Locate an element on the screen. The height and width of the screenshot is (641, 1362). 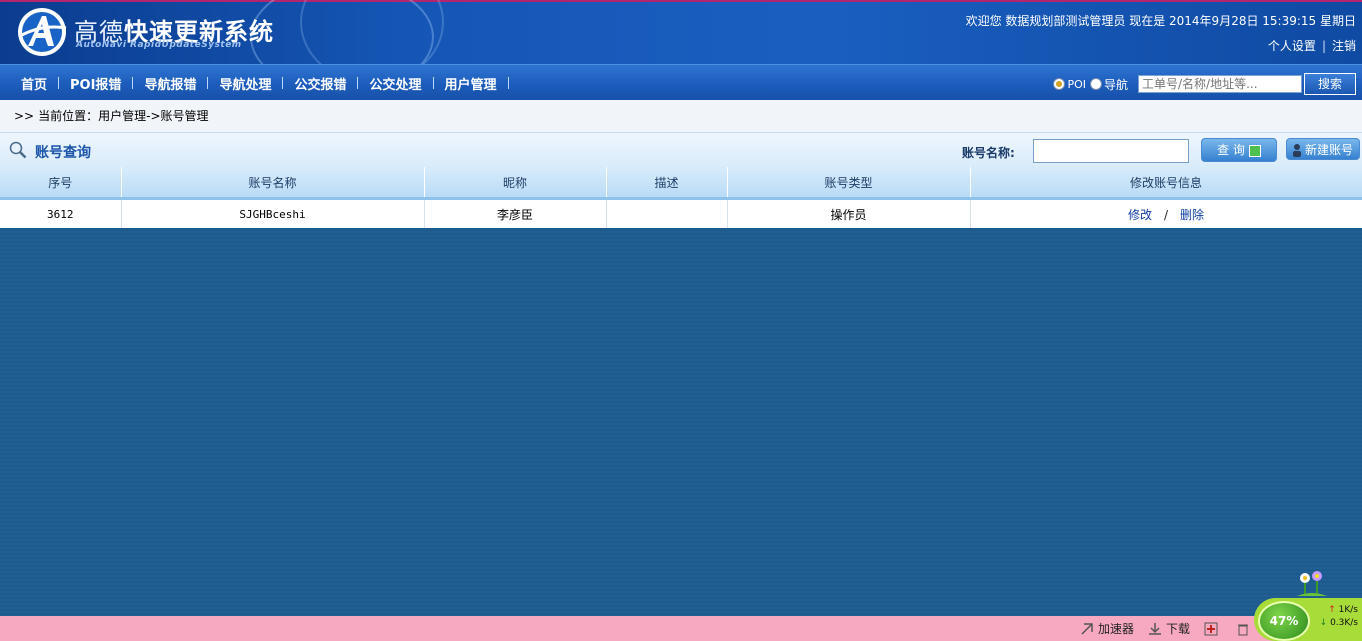
col-id: 序号 is located at coordinates (61, 183).